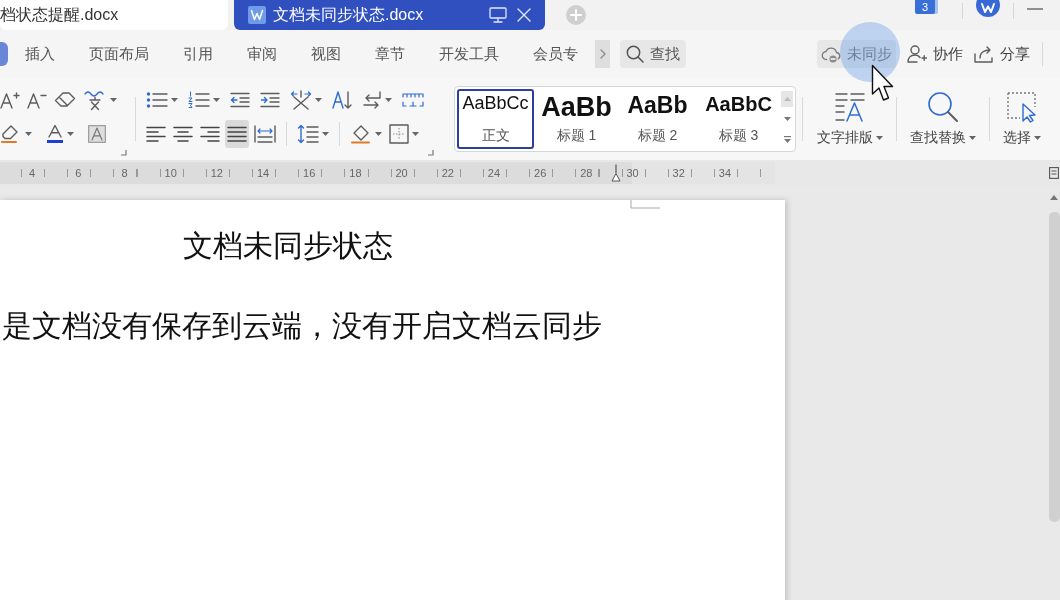  I want to click on ruler-number: 34, so click(725, 173).